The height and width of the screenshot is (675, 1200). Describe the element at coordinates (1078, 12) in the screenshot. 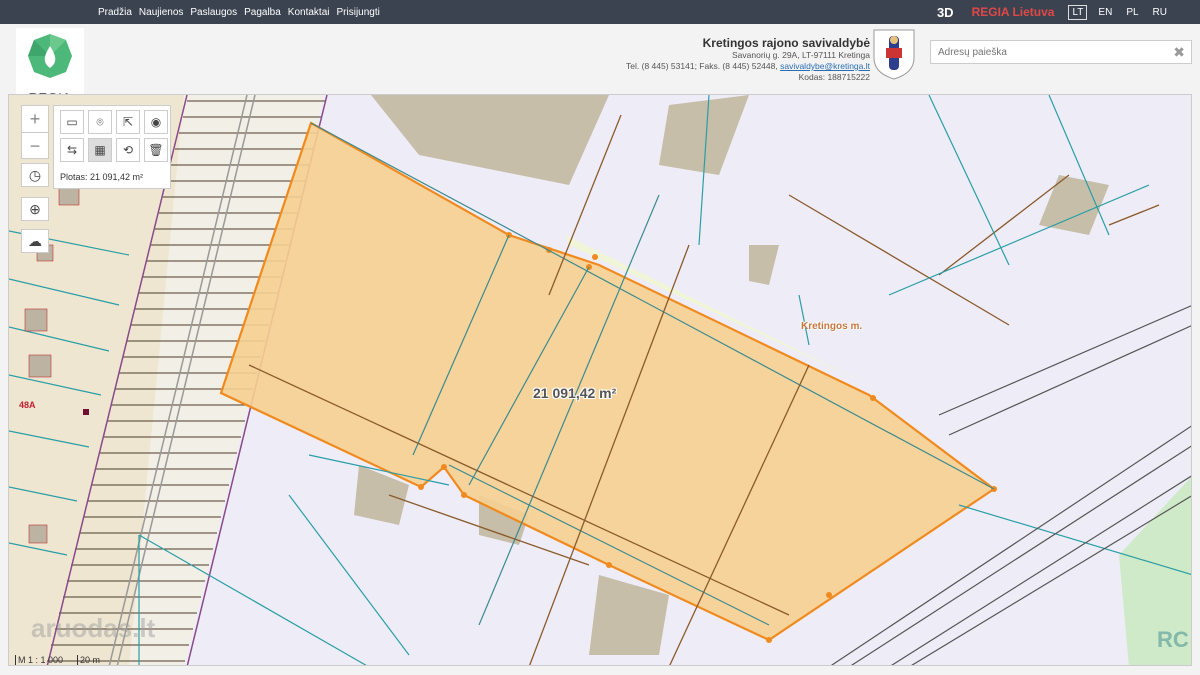

I see `lang-lt: LT` at that location.